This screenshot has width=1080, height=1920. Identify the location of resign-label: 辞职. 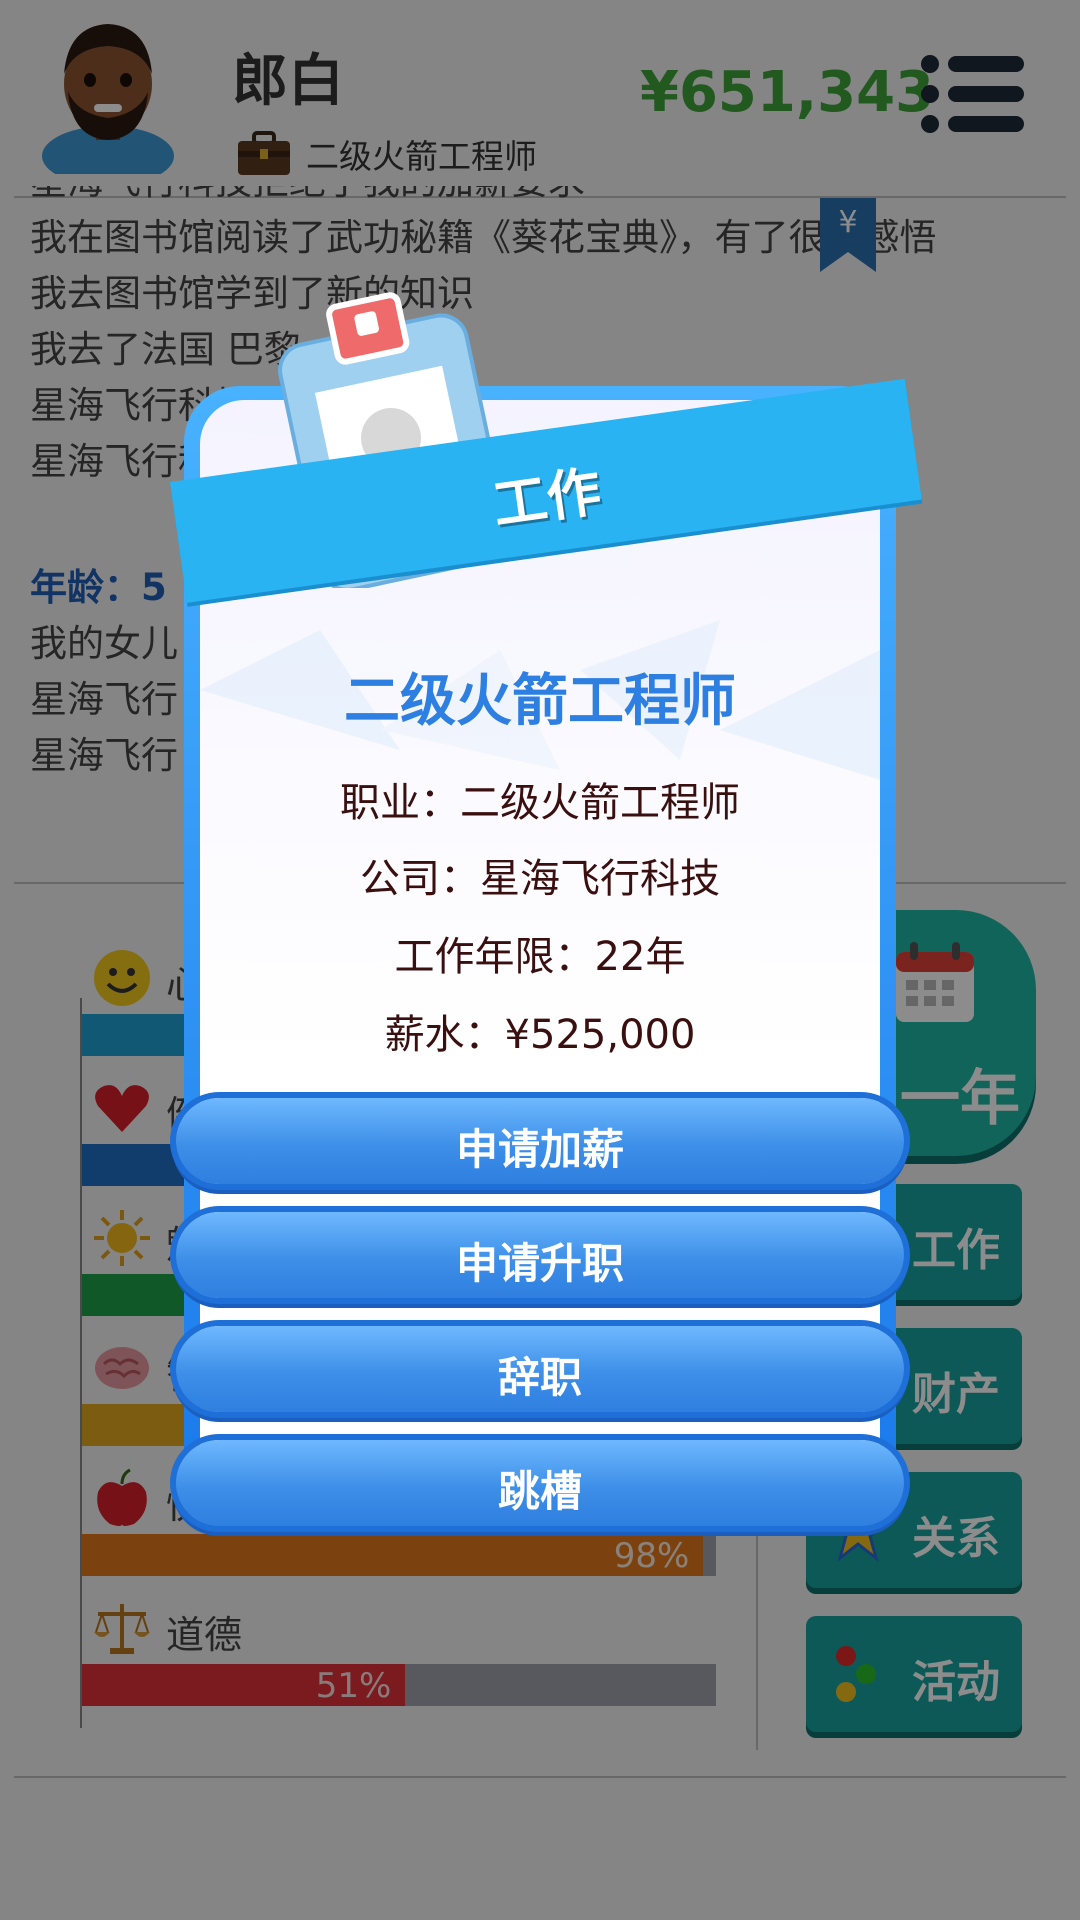
(539, 1377).